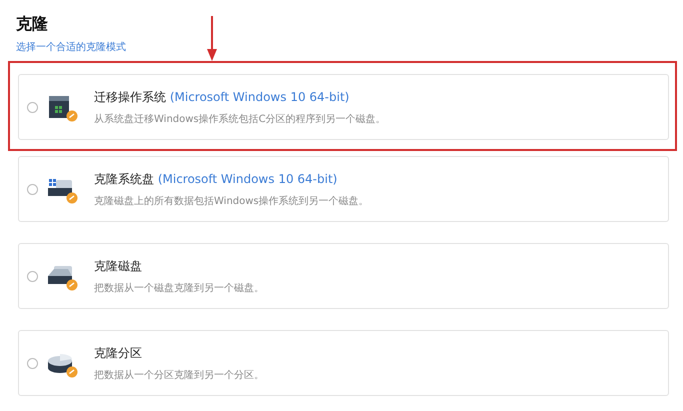  Describe the element at coordinates (32, 24) in the screenshot. I see `page-title: 克隆` at that location.